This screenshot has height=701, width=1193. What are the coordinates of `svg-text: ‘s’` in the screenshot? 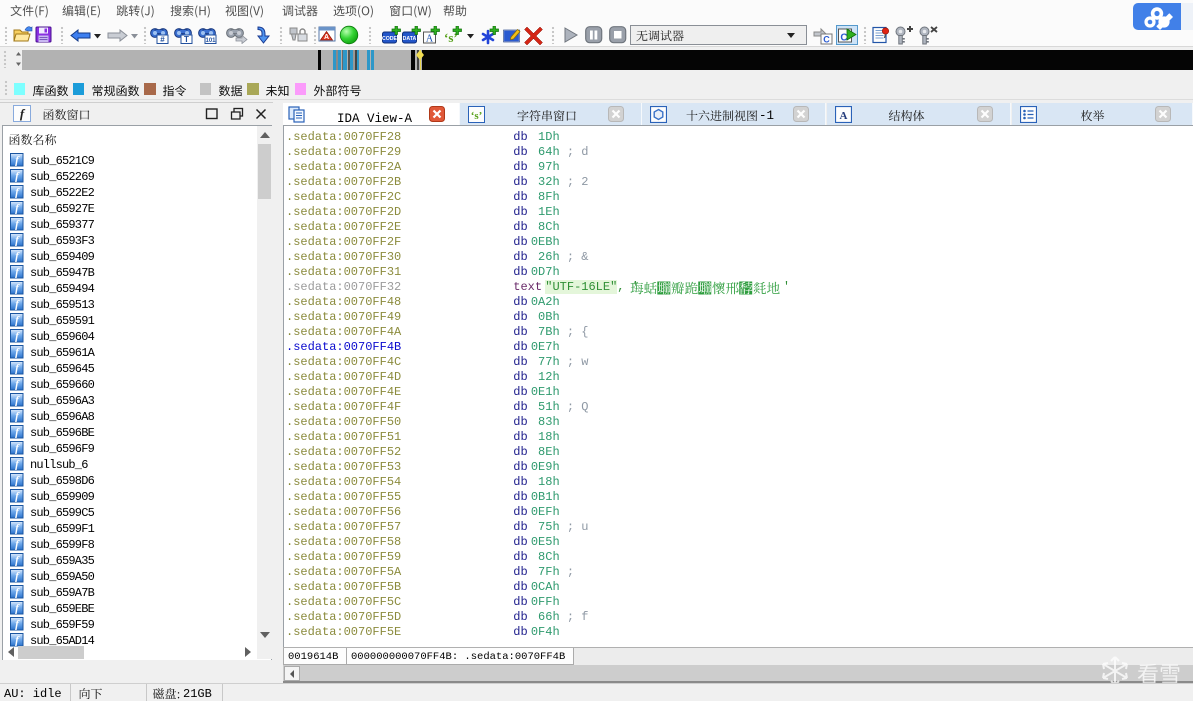 It's located at (477, 116).